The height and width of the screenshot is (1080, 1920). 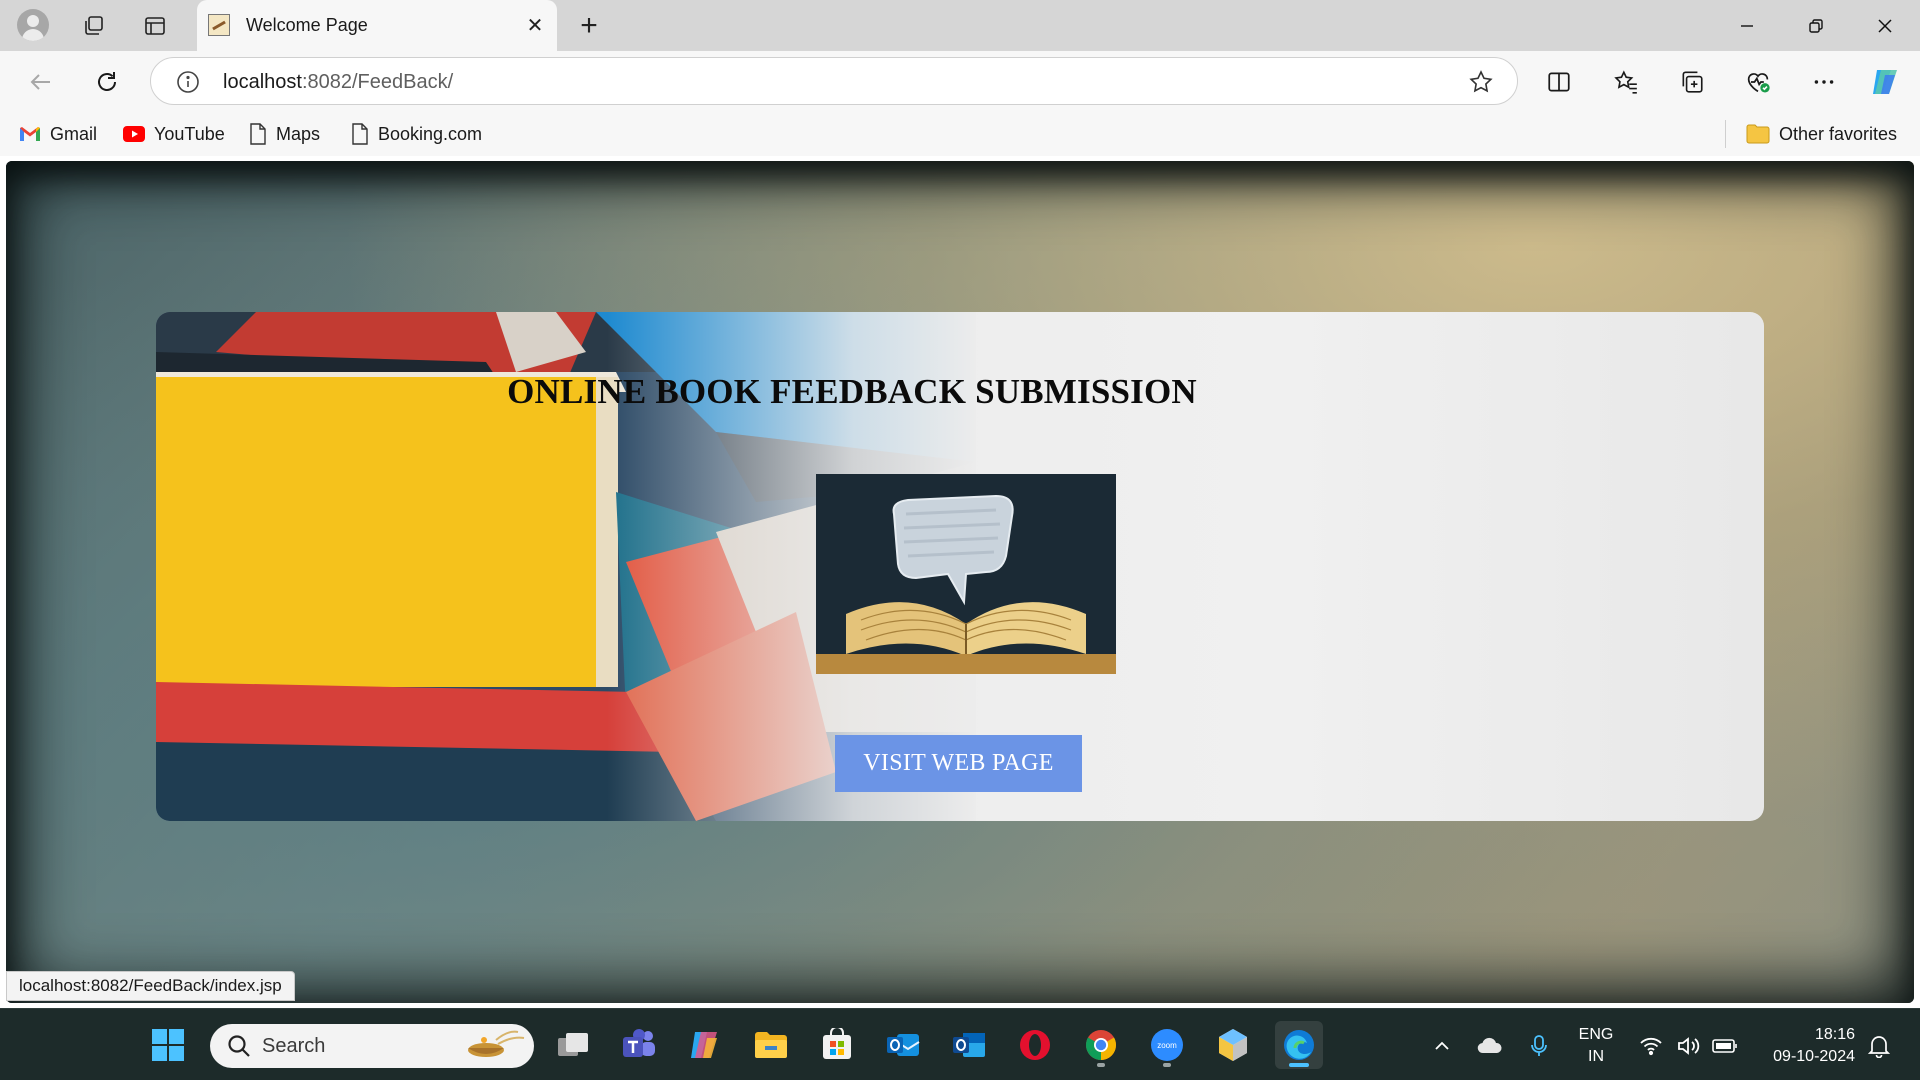 I want to click on split-screen-icon, so click(x=1559, y=82).